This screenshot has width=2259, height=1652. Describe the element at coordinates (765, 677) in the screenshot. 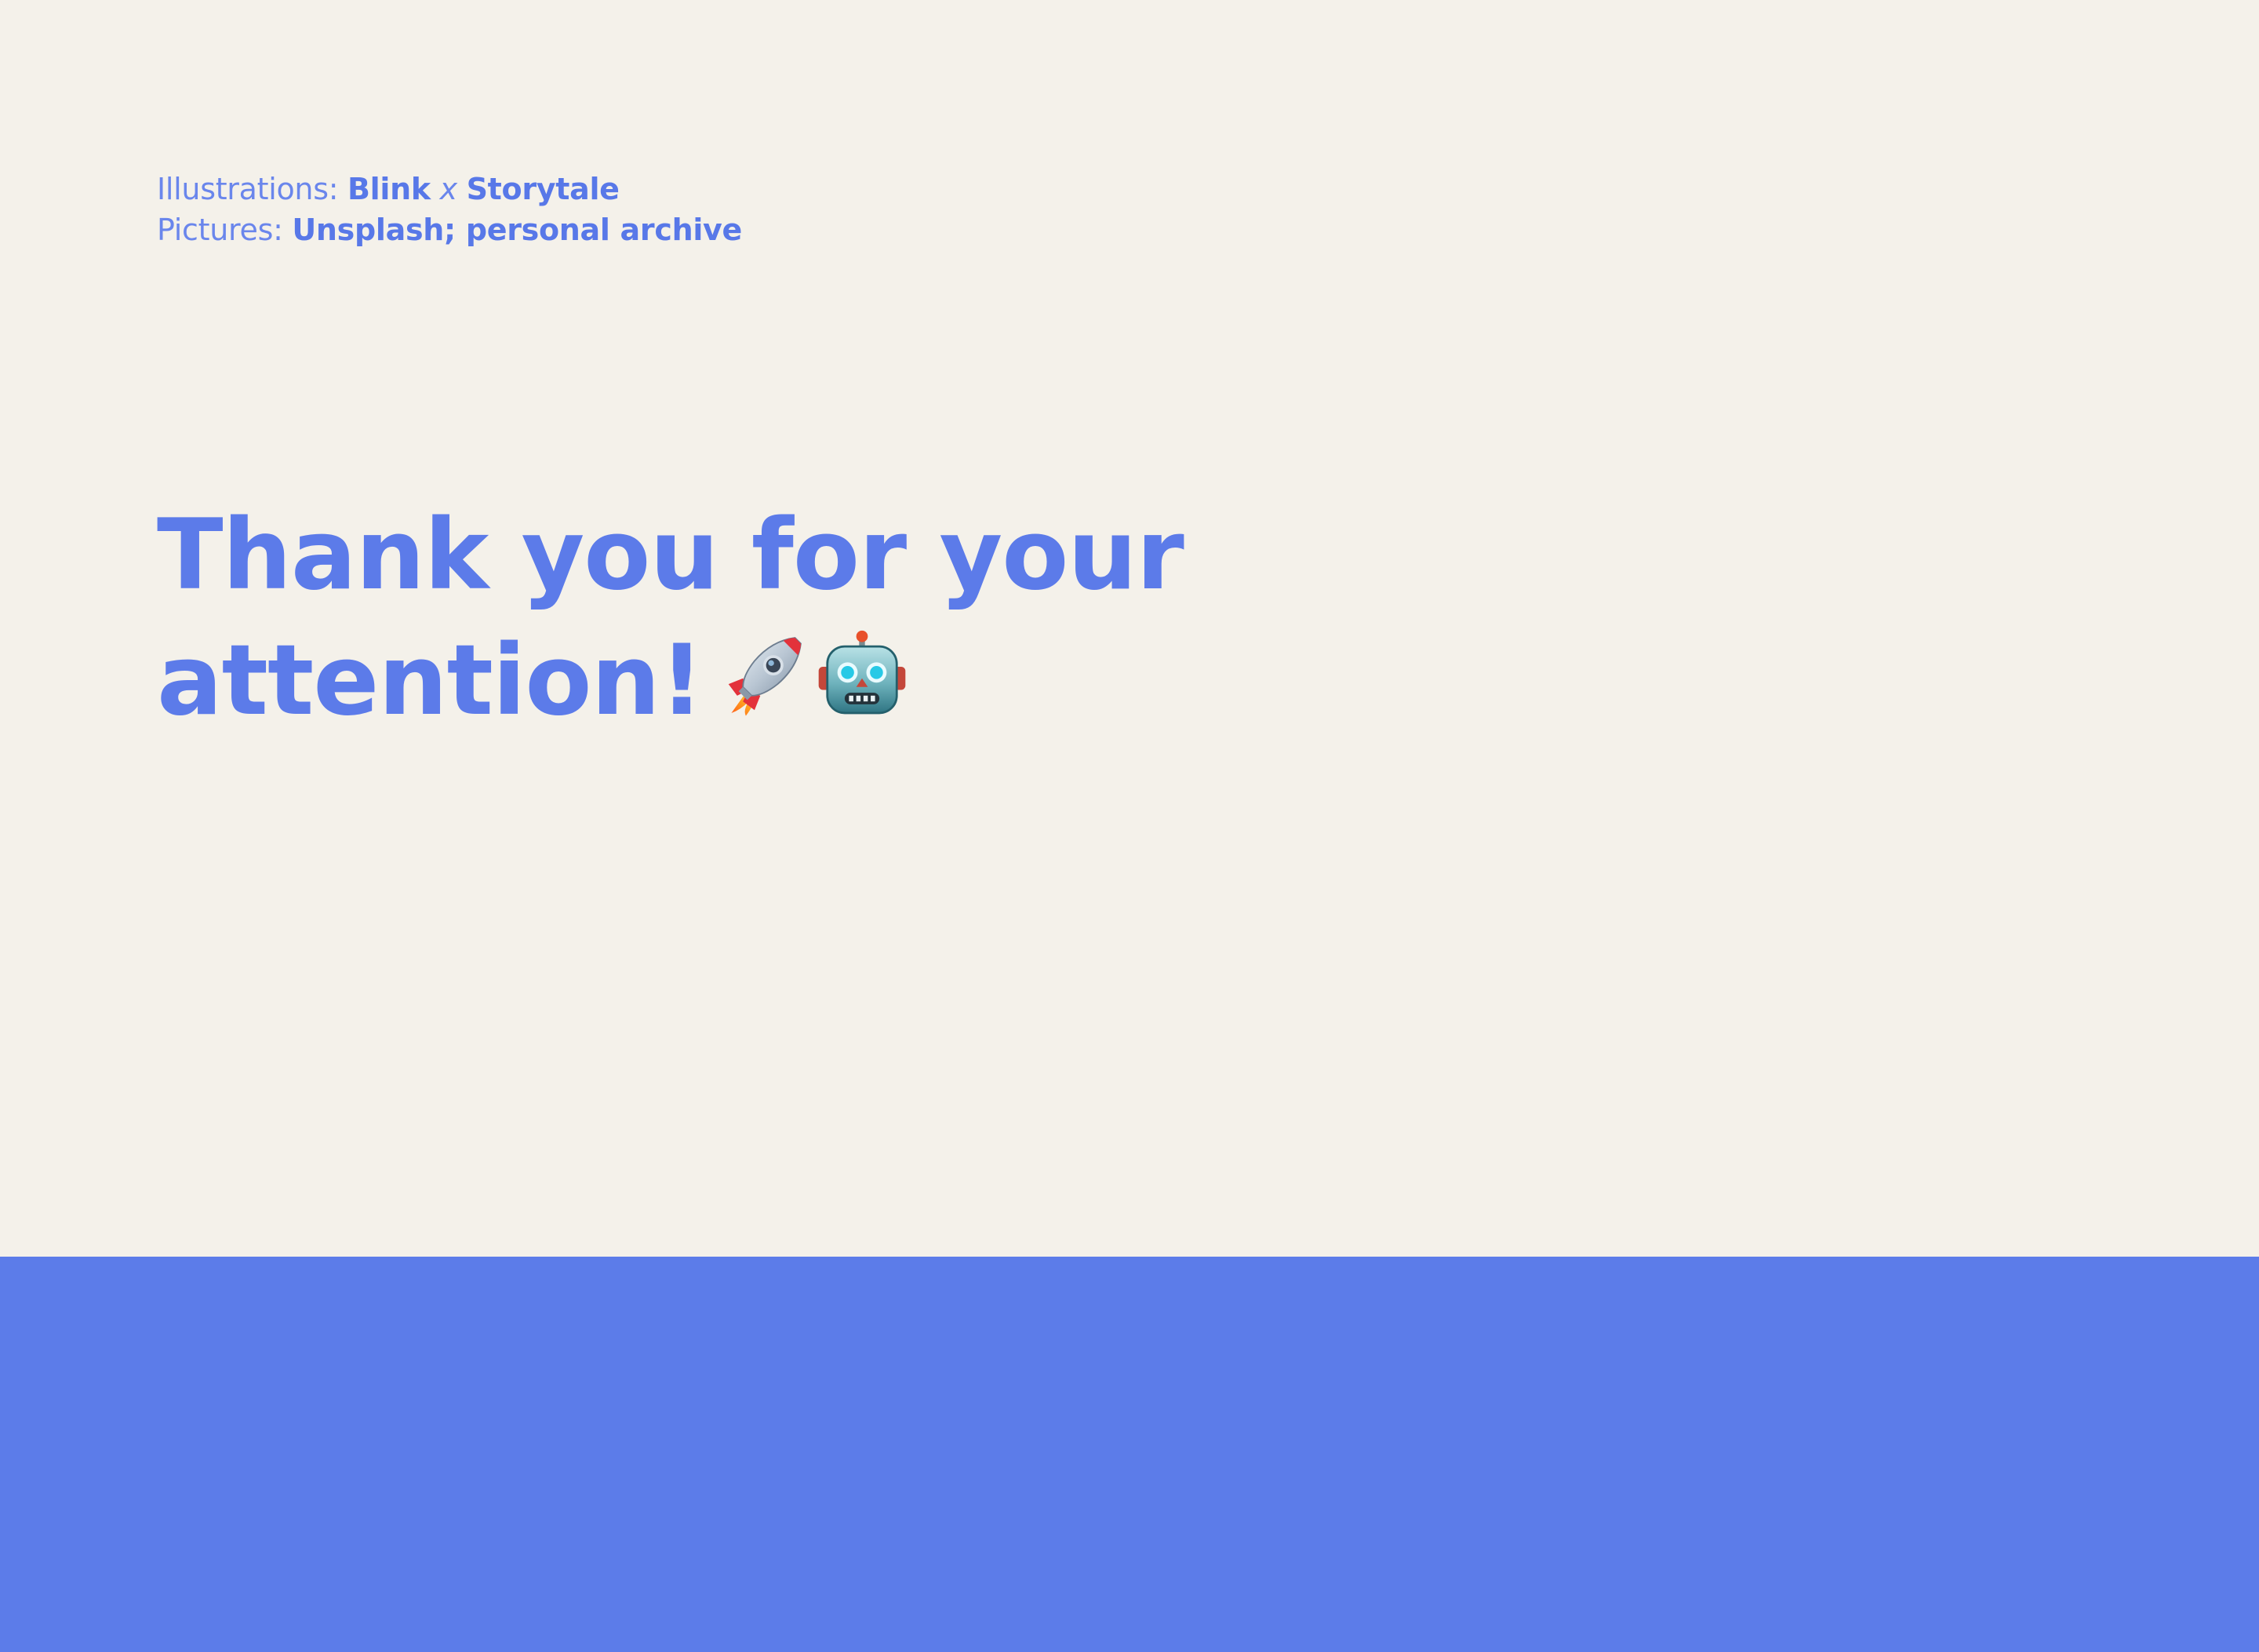

I see `rocket-icon` at that location.